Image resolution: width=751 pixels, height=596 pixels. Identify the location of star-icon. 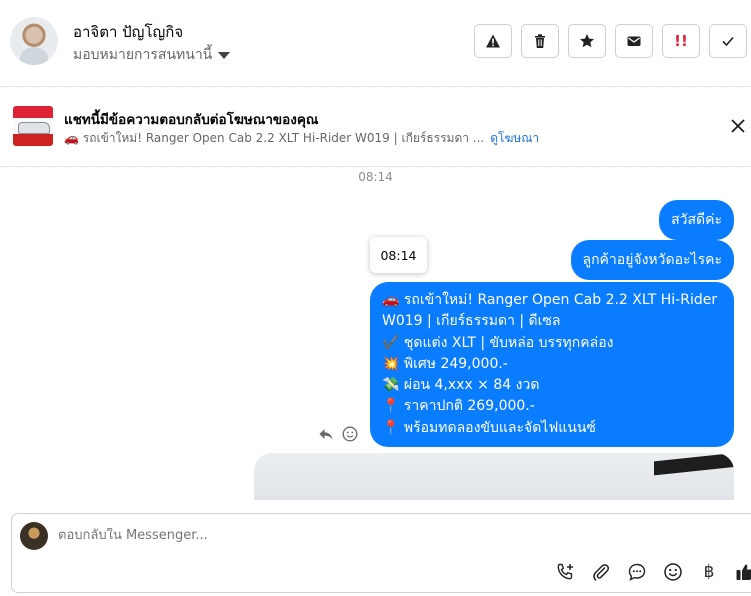
(587, 41).